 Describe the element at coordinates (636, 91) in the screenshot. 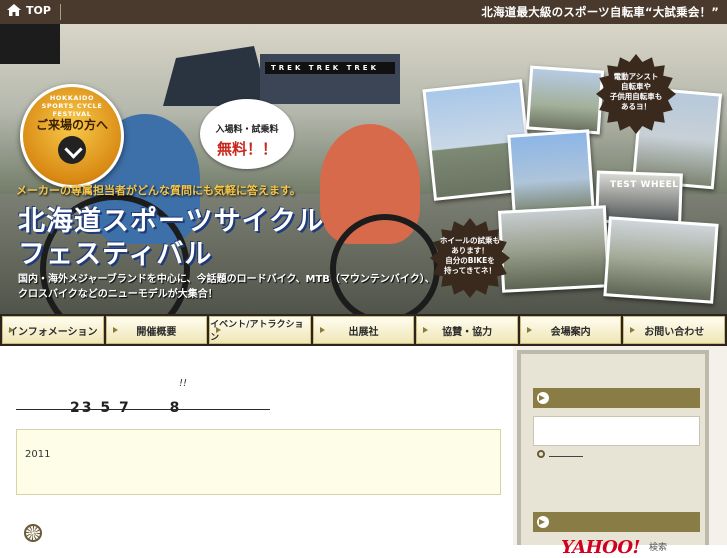

I see `starburst-text: 電動アシスト 自転車や 子供用自転車も あるヨ！` at that location.